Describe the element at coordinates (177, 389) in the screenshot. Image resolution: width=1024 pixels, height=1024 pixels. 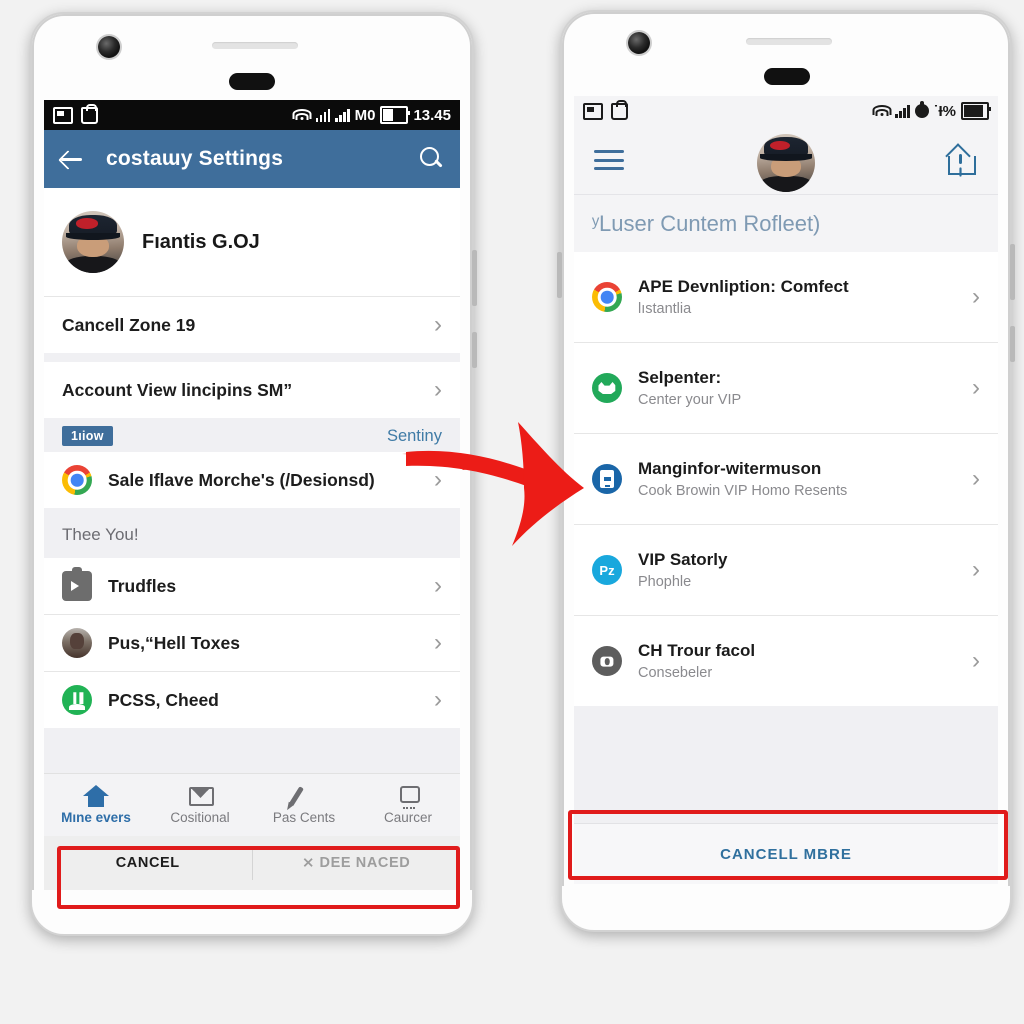
I see `list-item-label: Account View lincipins SM”` at that location.